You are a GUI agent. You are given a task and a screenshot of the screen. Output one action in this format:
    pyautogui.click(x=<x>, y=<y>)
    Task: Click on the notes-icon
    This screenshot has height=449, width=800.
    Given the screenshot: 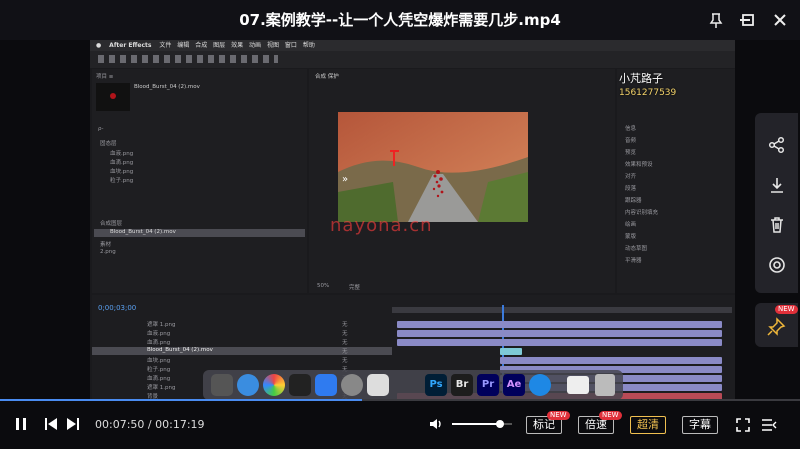 What is the action you would take?
    pyautogui.click(x=378, y=385)
    